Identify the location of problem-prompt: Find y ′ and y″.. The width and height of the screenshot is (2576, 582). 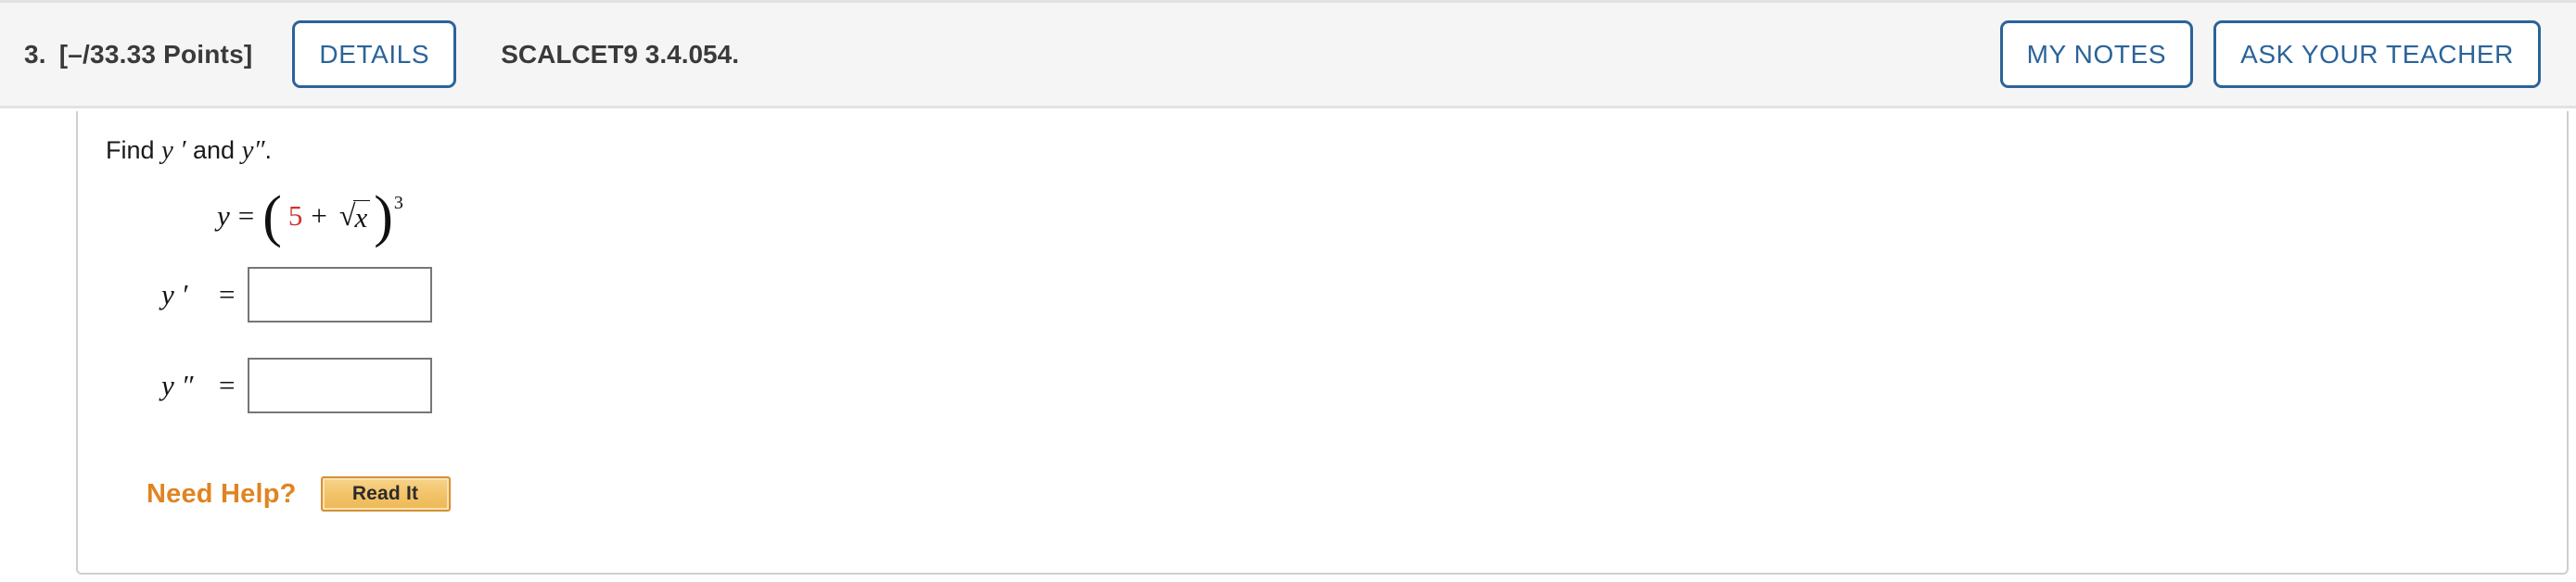
(1337, 150).